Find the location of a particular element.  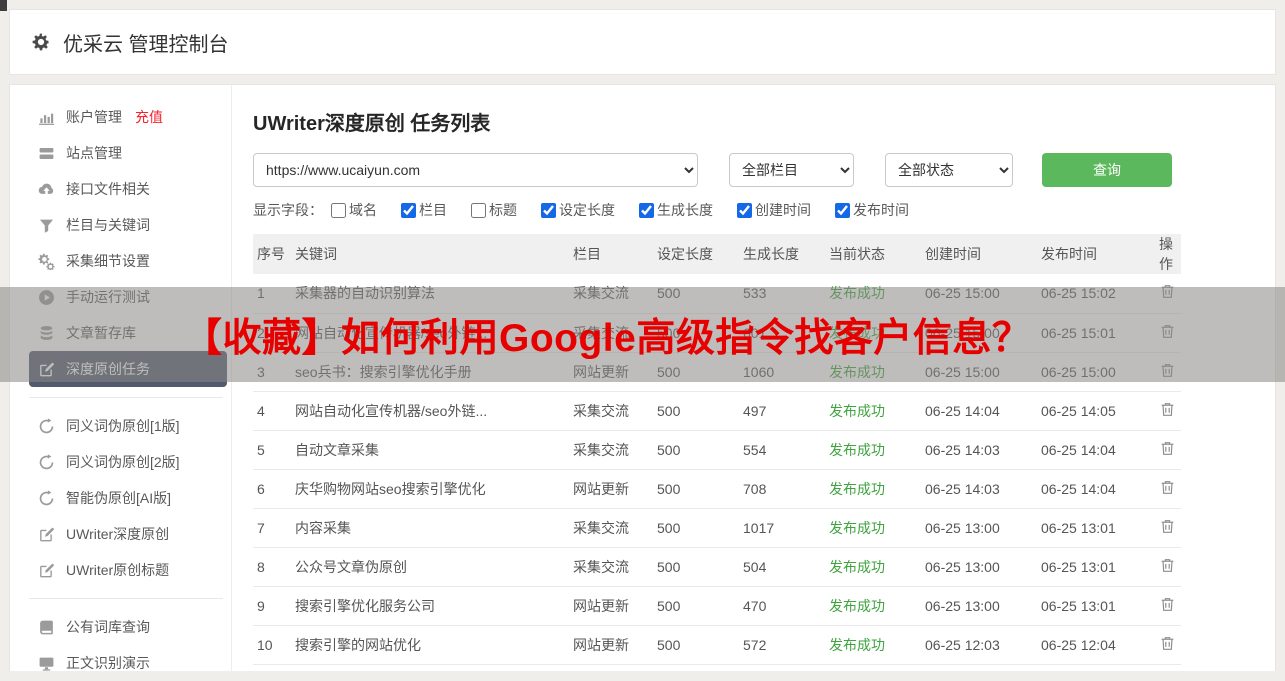

sidebar-item-synonym-rewrite-v2: 同义词伪原创[2版] is located at coordinates (128, 462).